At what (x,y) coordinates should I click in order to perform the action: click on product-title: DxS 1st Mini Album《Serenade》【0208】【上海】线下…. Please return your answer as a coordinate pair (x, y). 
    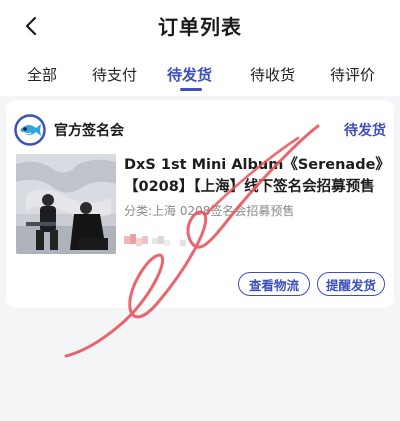
    Looking at the image, I should click on (255, 176).